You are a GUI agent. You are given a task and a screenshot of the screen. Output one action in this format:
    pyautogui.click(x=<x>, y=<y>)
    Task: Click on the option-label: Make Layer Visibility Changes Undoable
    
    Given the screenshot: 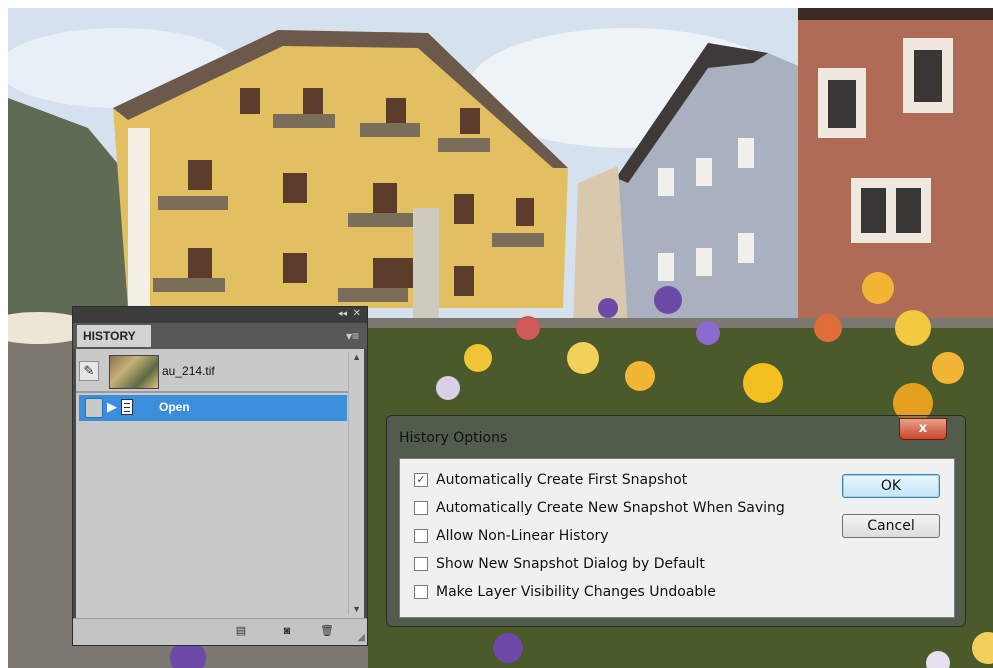 What is the action you would take?
    pyautogui.click(x=576, y=592)
    